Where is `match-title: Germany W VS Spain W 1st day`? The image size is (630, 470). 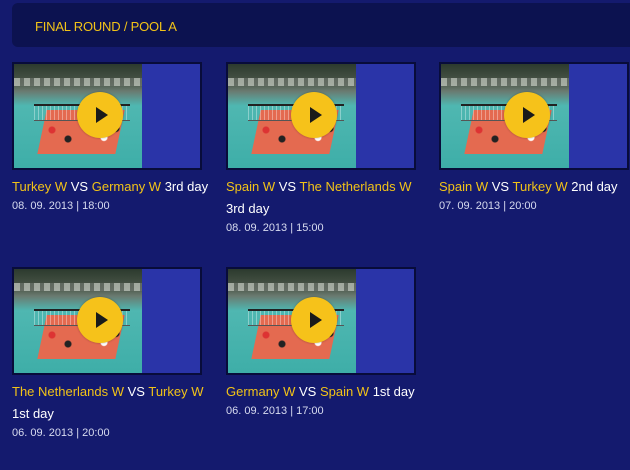 match-title: Germany W VS Spain W 1st day is located at coordinates (326, 392).